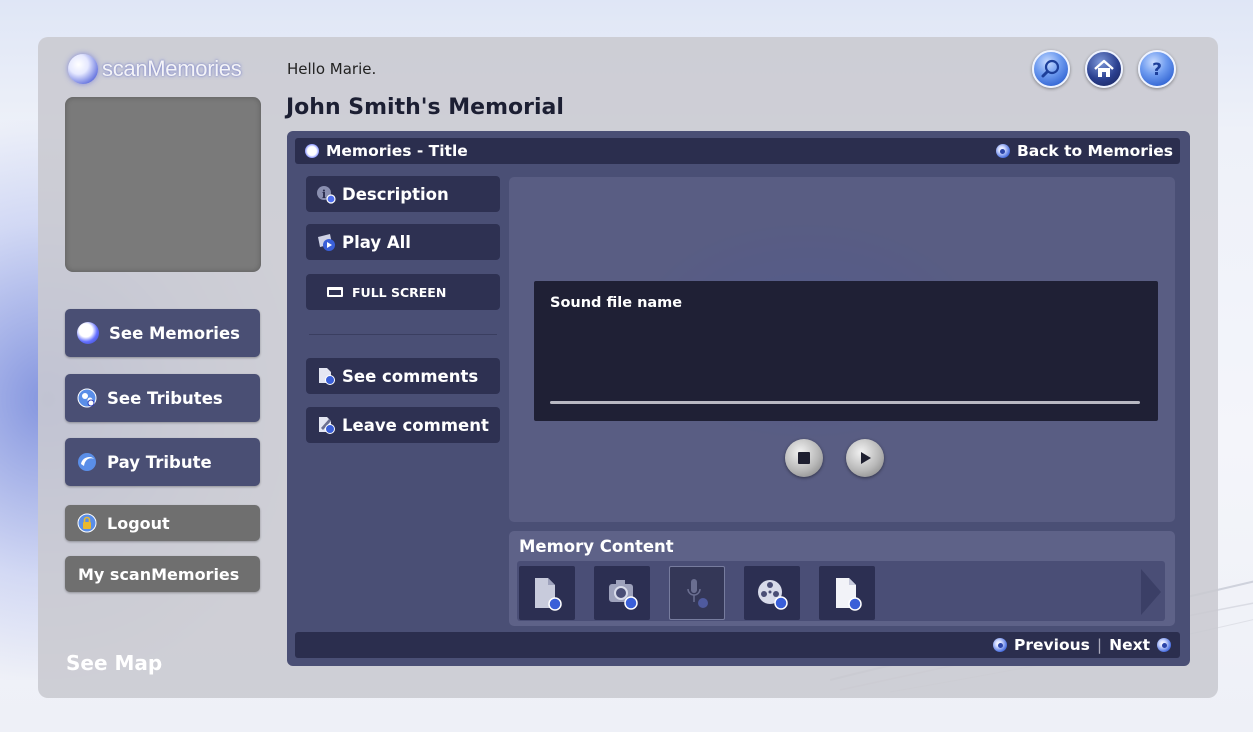  I want to click on back-link-label: Back to Memories, so click(1094, 151).